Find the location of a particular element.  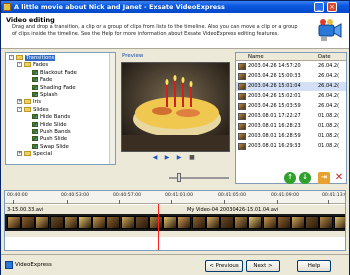

previous-button: < Previous is located at coordinates (224, 266).